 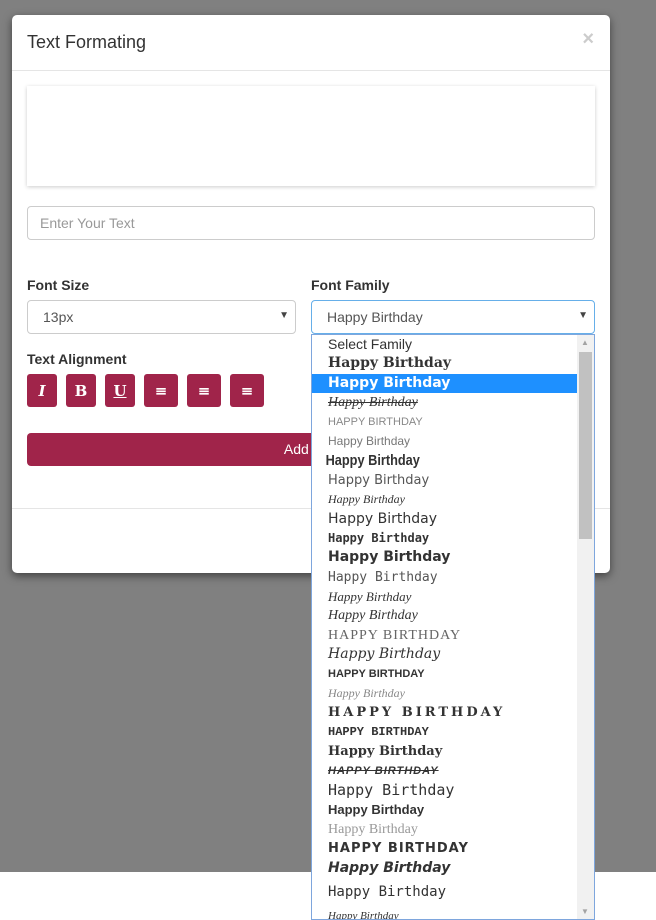 I want to click on underline-icon: U, so click(x=120, y=390).